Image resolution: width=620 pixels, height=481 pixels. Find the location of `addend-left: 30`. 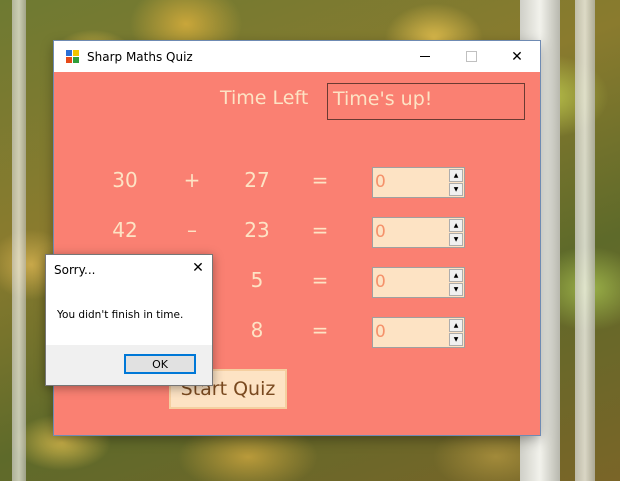

addend-left: 30 is located at coordinates (125, 180).